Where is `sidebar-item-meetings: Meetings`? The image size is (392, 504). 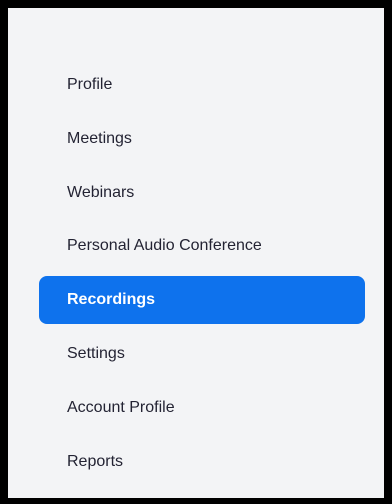
sidebar-item-meetings: Meetings is located at coordinates (202, 139).